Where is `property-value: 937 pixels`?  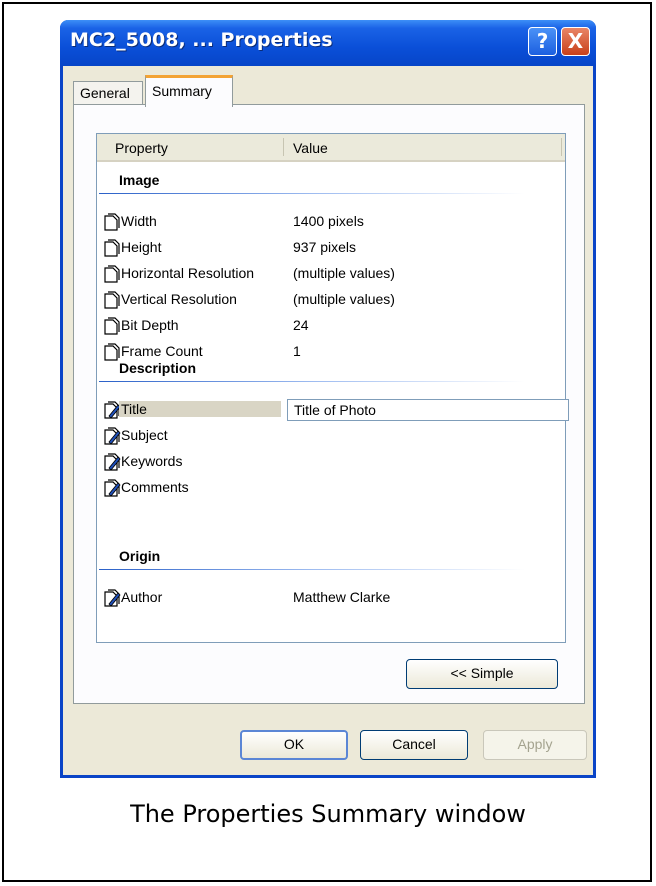 property-value: 937 pixels is located at coordinates (325, 247).